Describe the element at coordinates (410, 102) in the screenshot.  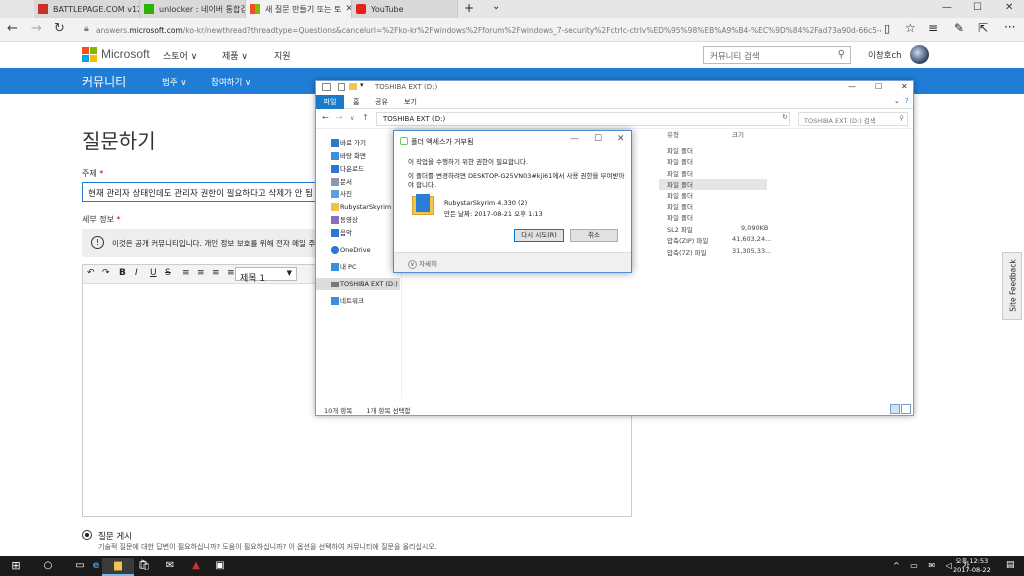
I see `ribbon-tab-view: 보기` at that location.